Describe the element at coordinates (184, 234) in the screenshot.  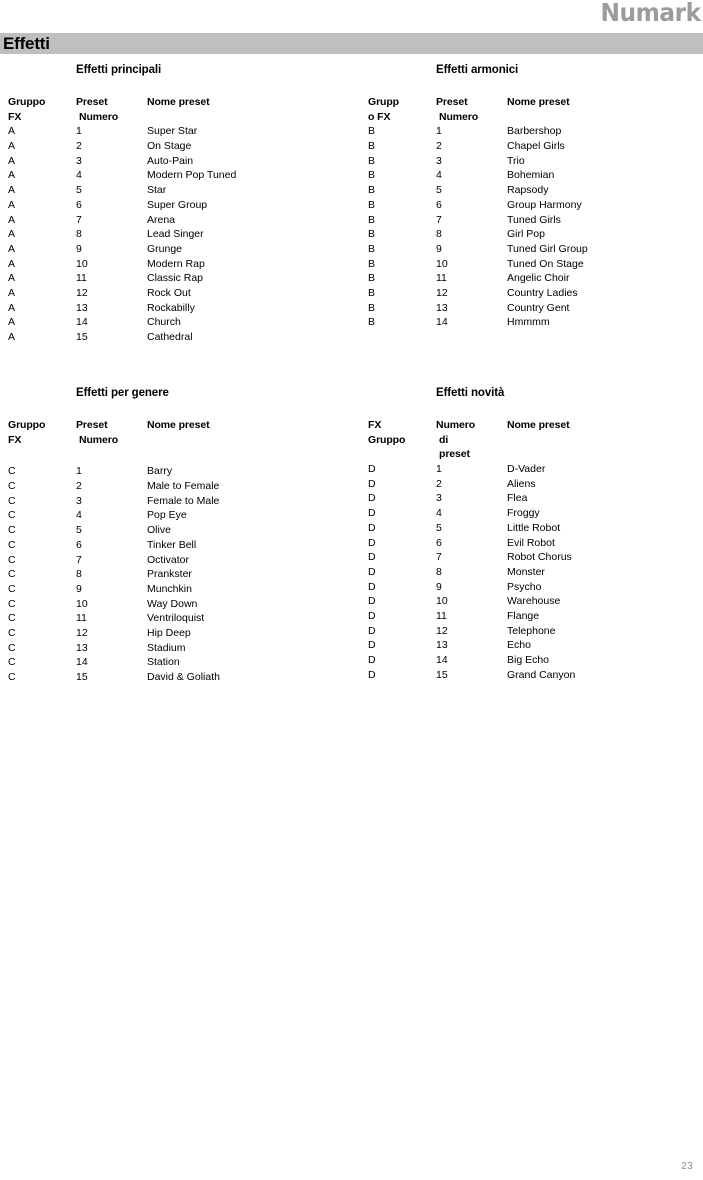
I see `table-row: A 8 Lead Singer` at that location.